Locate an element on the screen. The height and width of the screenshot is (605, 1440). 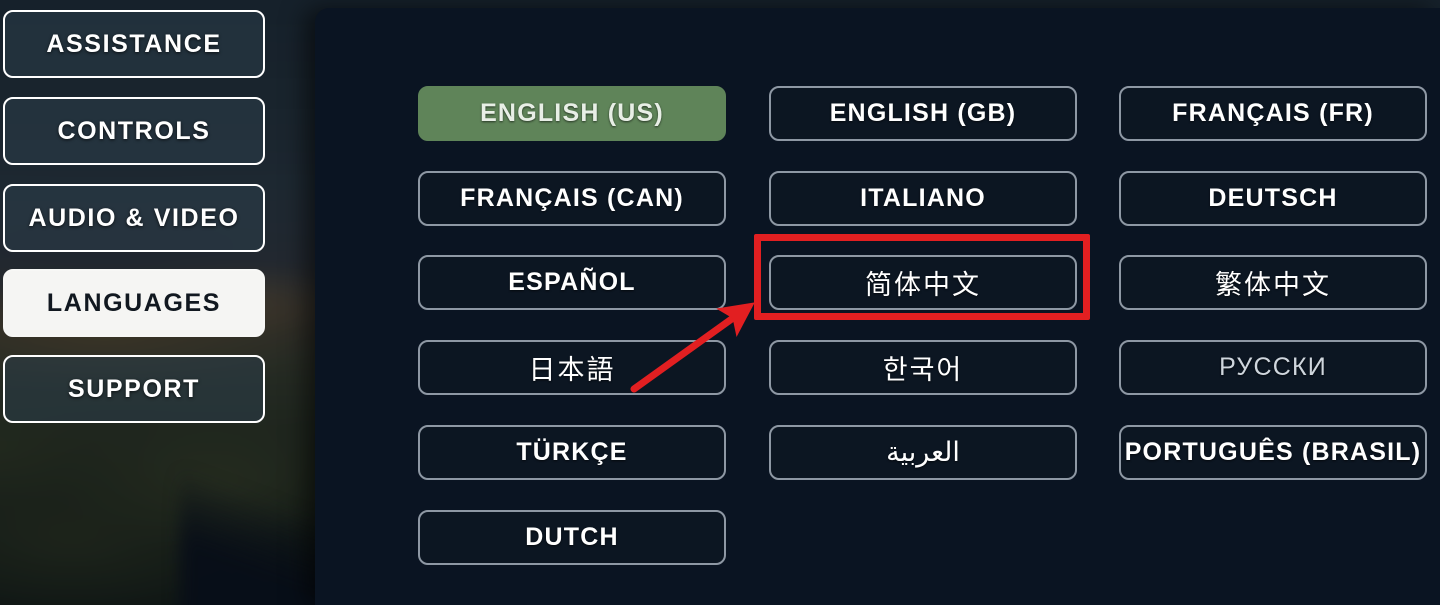
language-option-portugues-brasil: PORTUGUÊS (BRASIL) is located at coordinates (1273, 452).